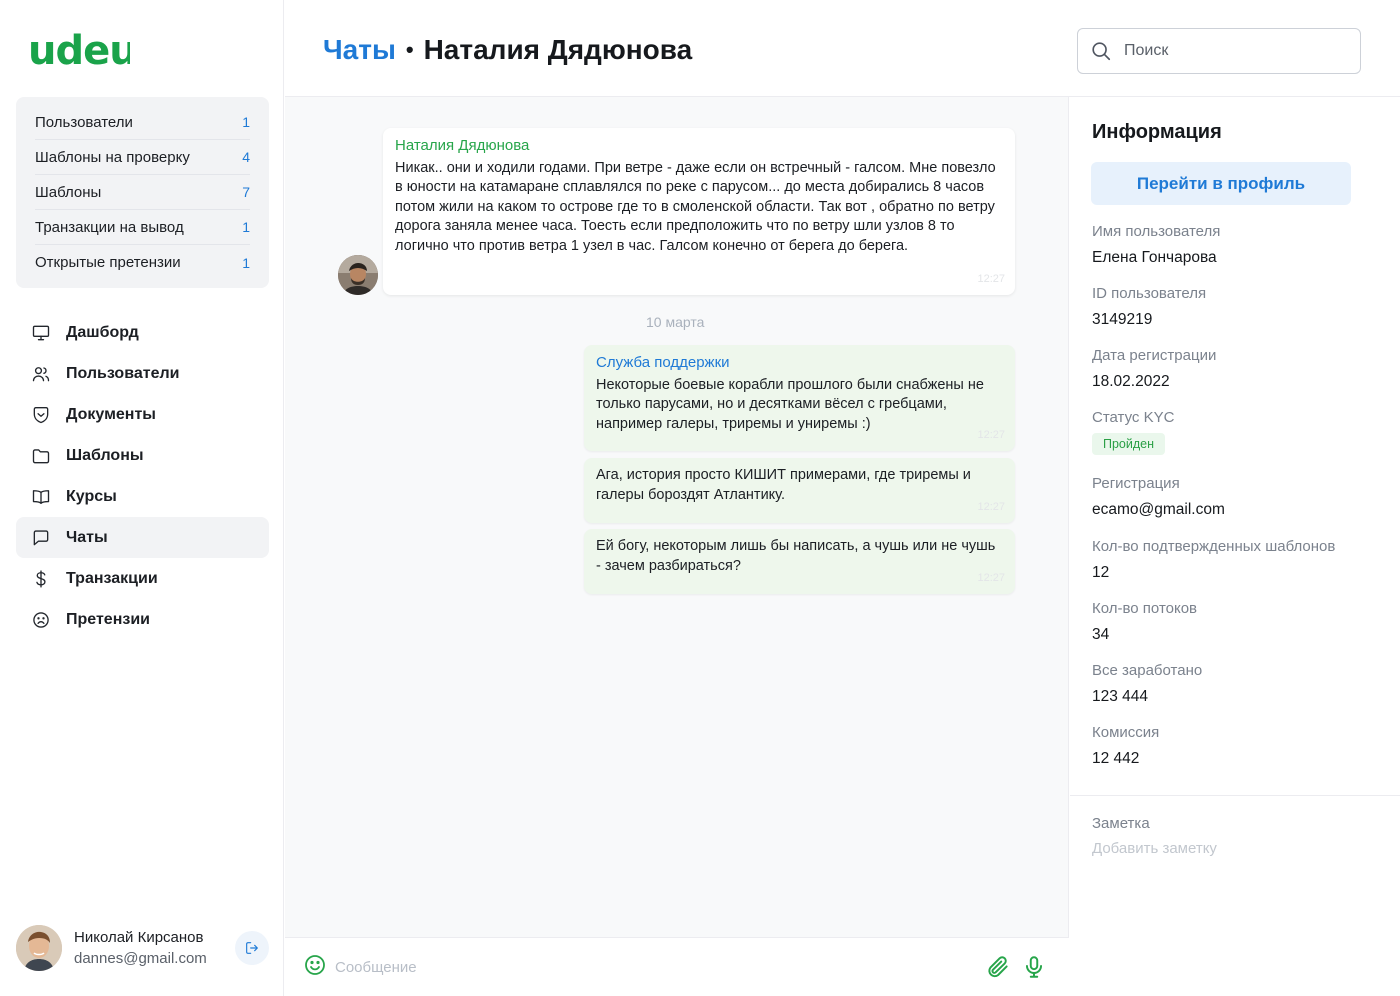 The image size is (1400, 996). I want to click on field-commission: Комиссия 12 442, so click(1125, 746).